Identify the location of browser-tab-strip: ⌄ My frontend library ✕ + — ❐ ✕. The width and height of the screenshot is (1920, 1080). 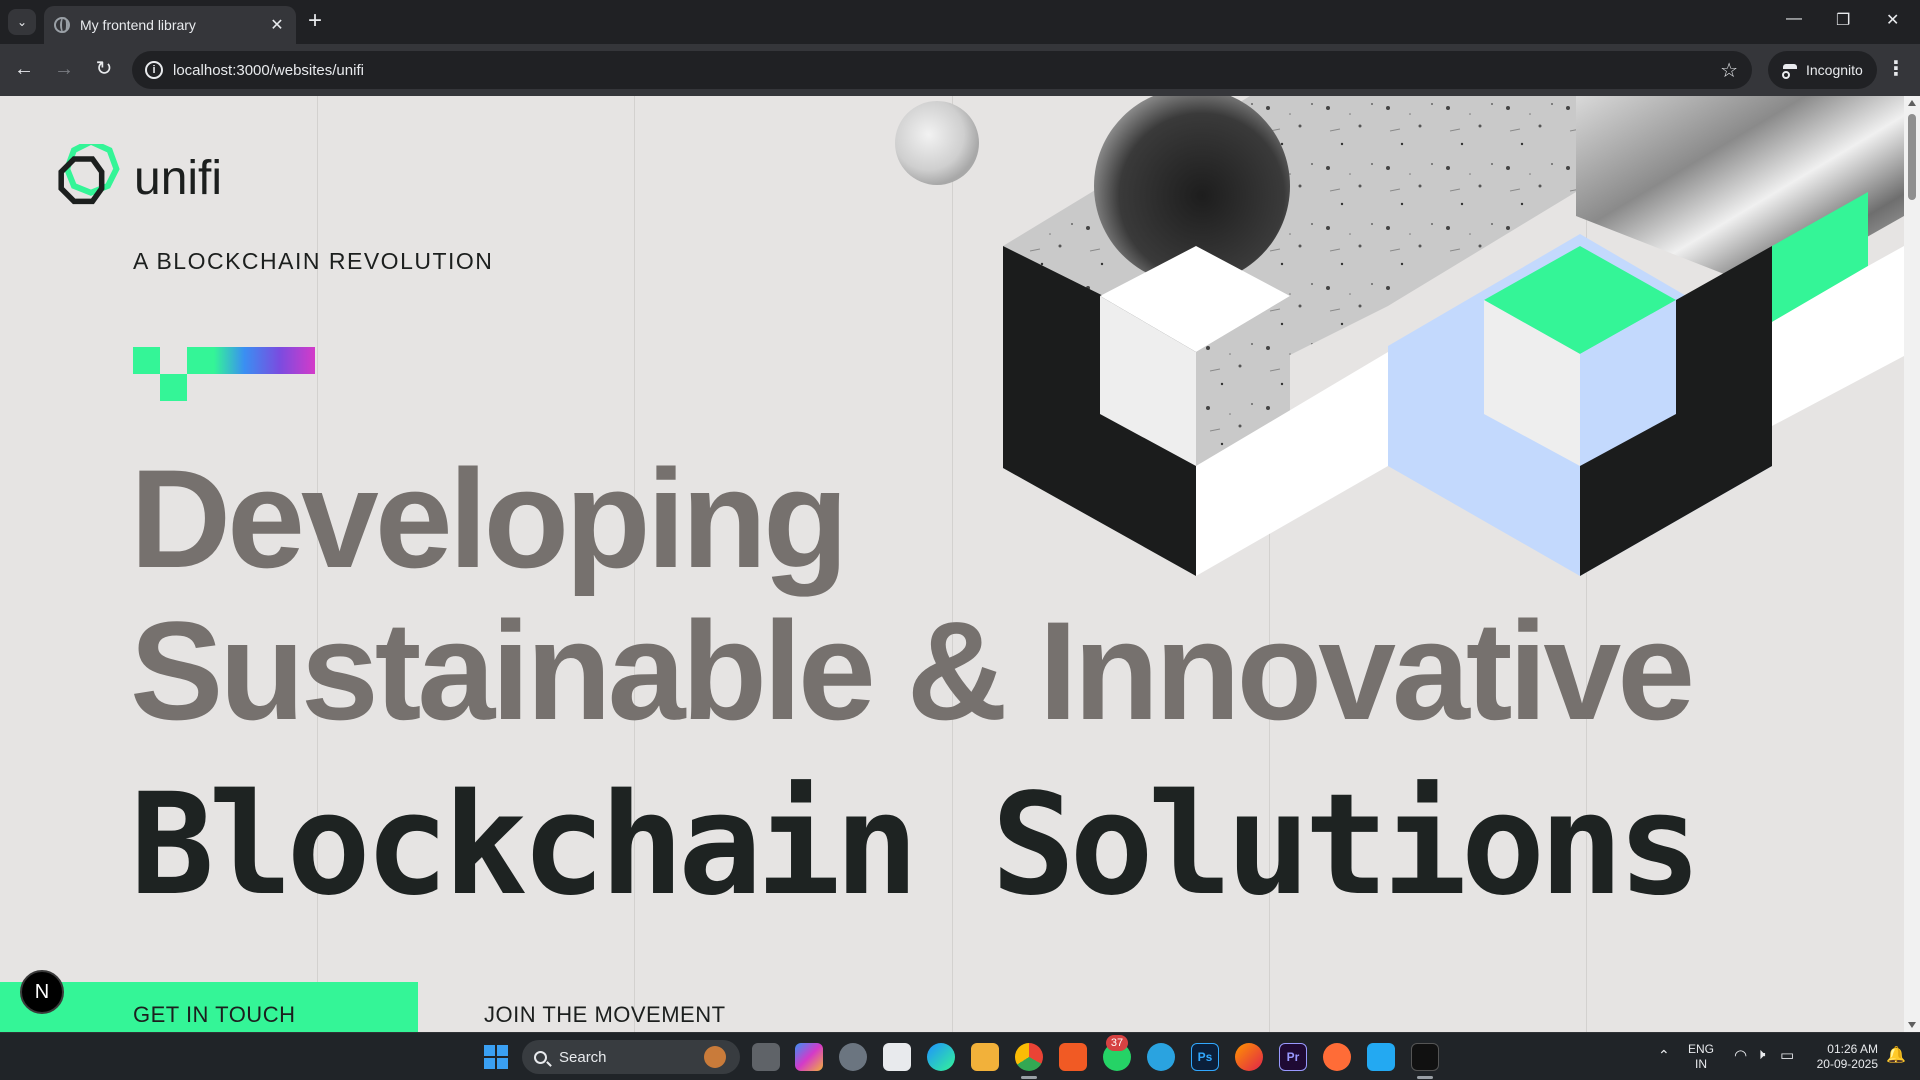
(960, 22).